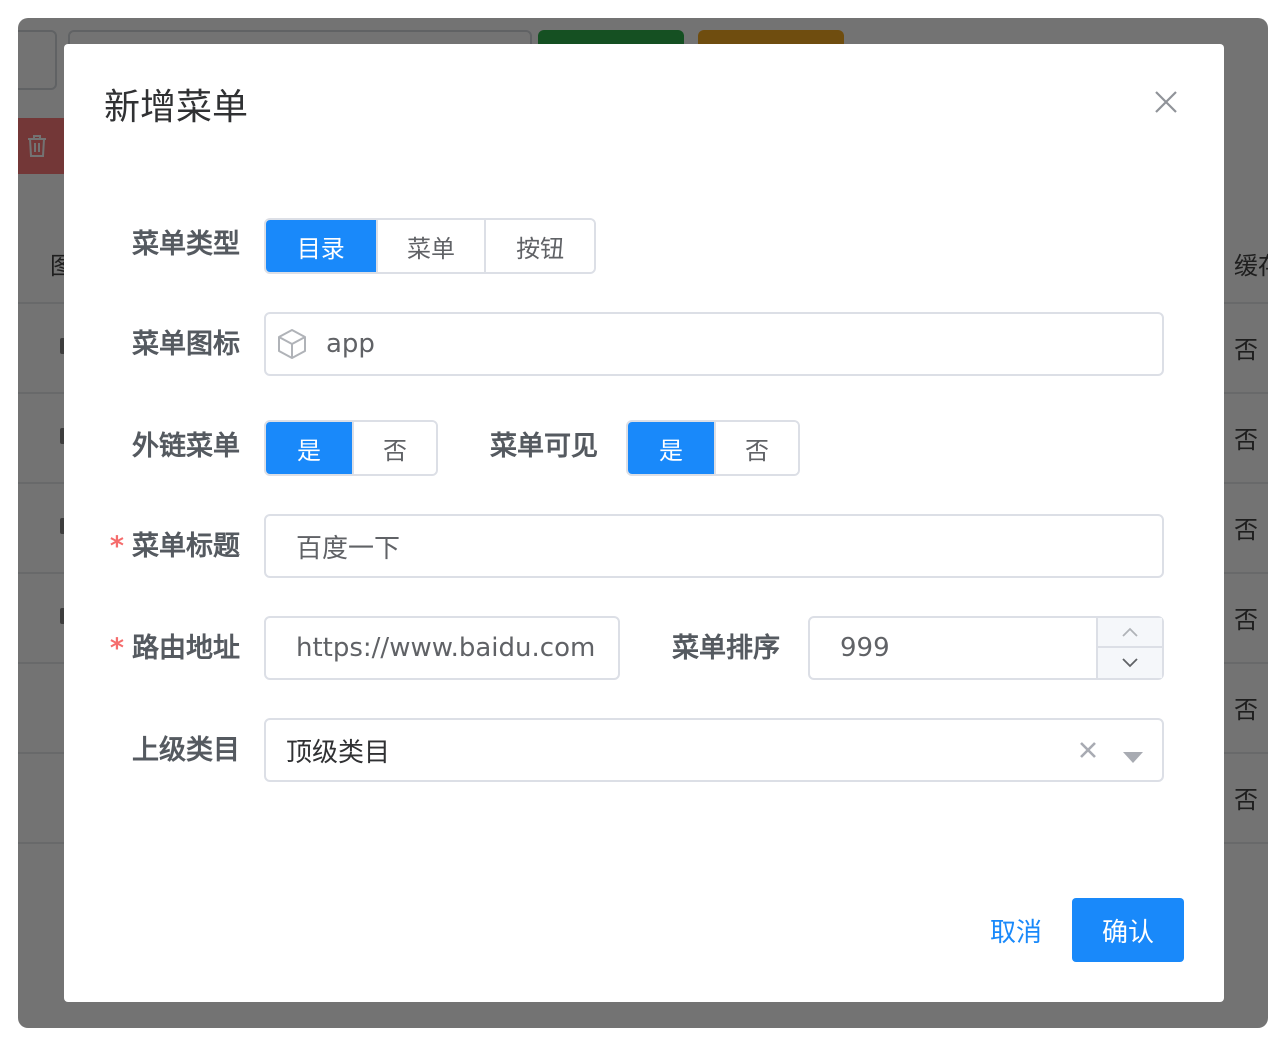 This screenshot has width=1286, height=1046. I want to click on menu-title-label: * 菜单标题, so click(152, 547).